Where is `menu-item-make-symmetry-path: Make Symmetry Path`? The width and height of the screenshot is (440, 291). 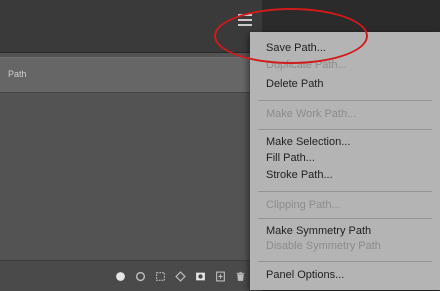 menu-item-make-symmetry-path: Make Symmetry Path is located at coordinates (318, 231).